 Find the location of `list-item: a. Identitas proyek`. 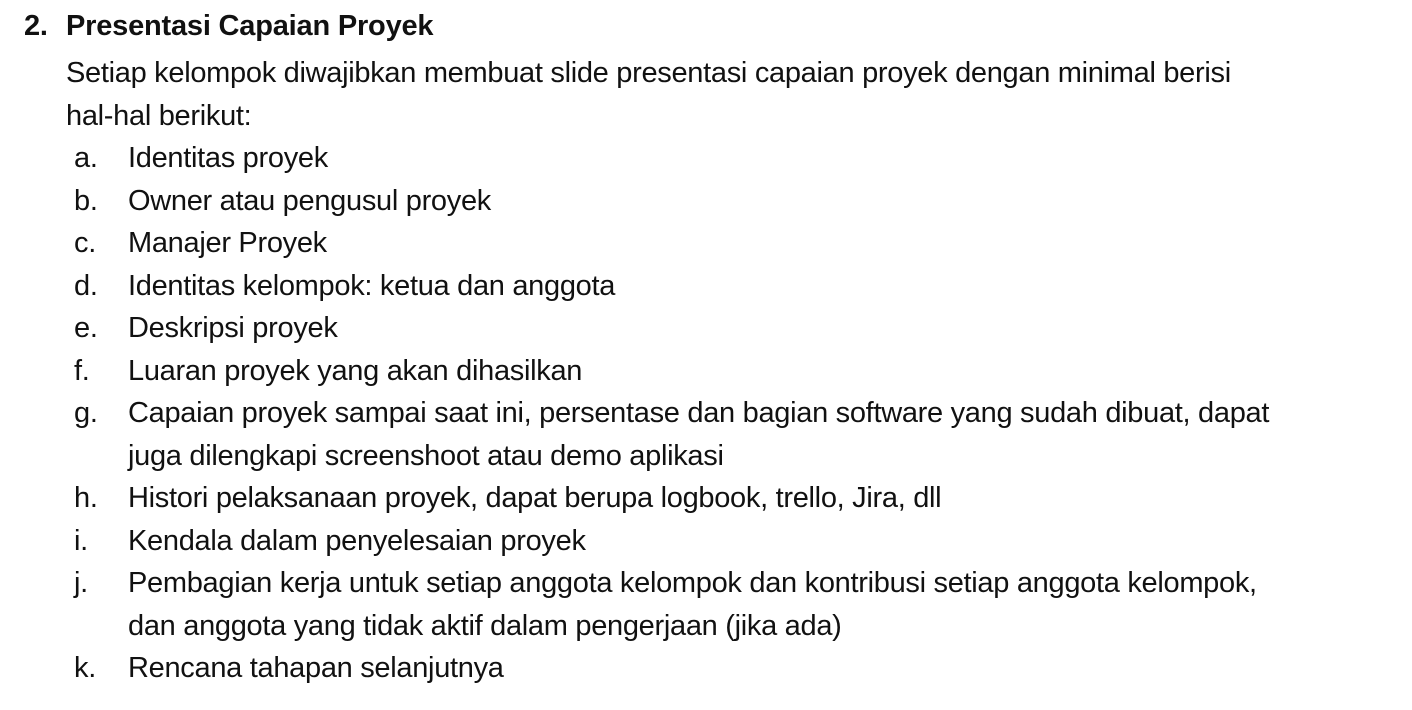

list-item: a. Identitas proyek is located at coordinates (739, 158).